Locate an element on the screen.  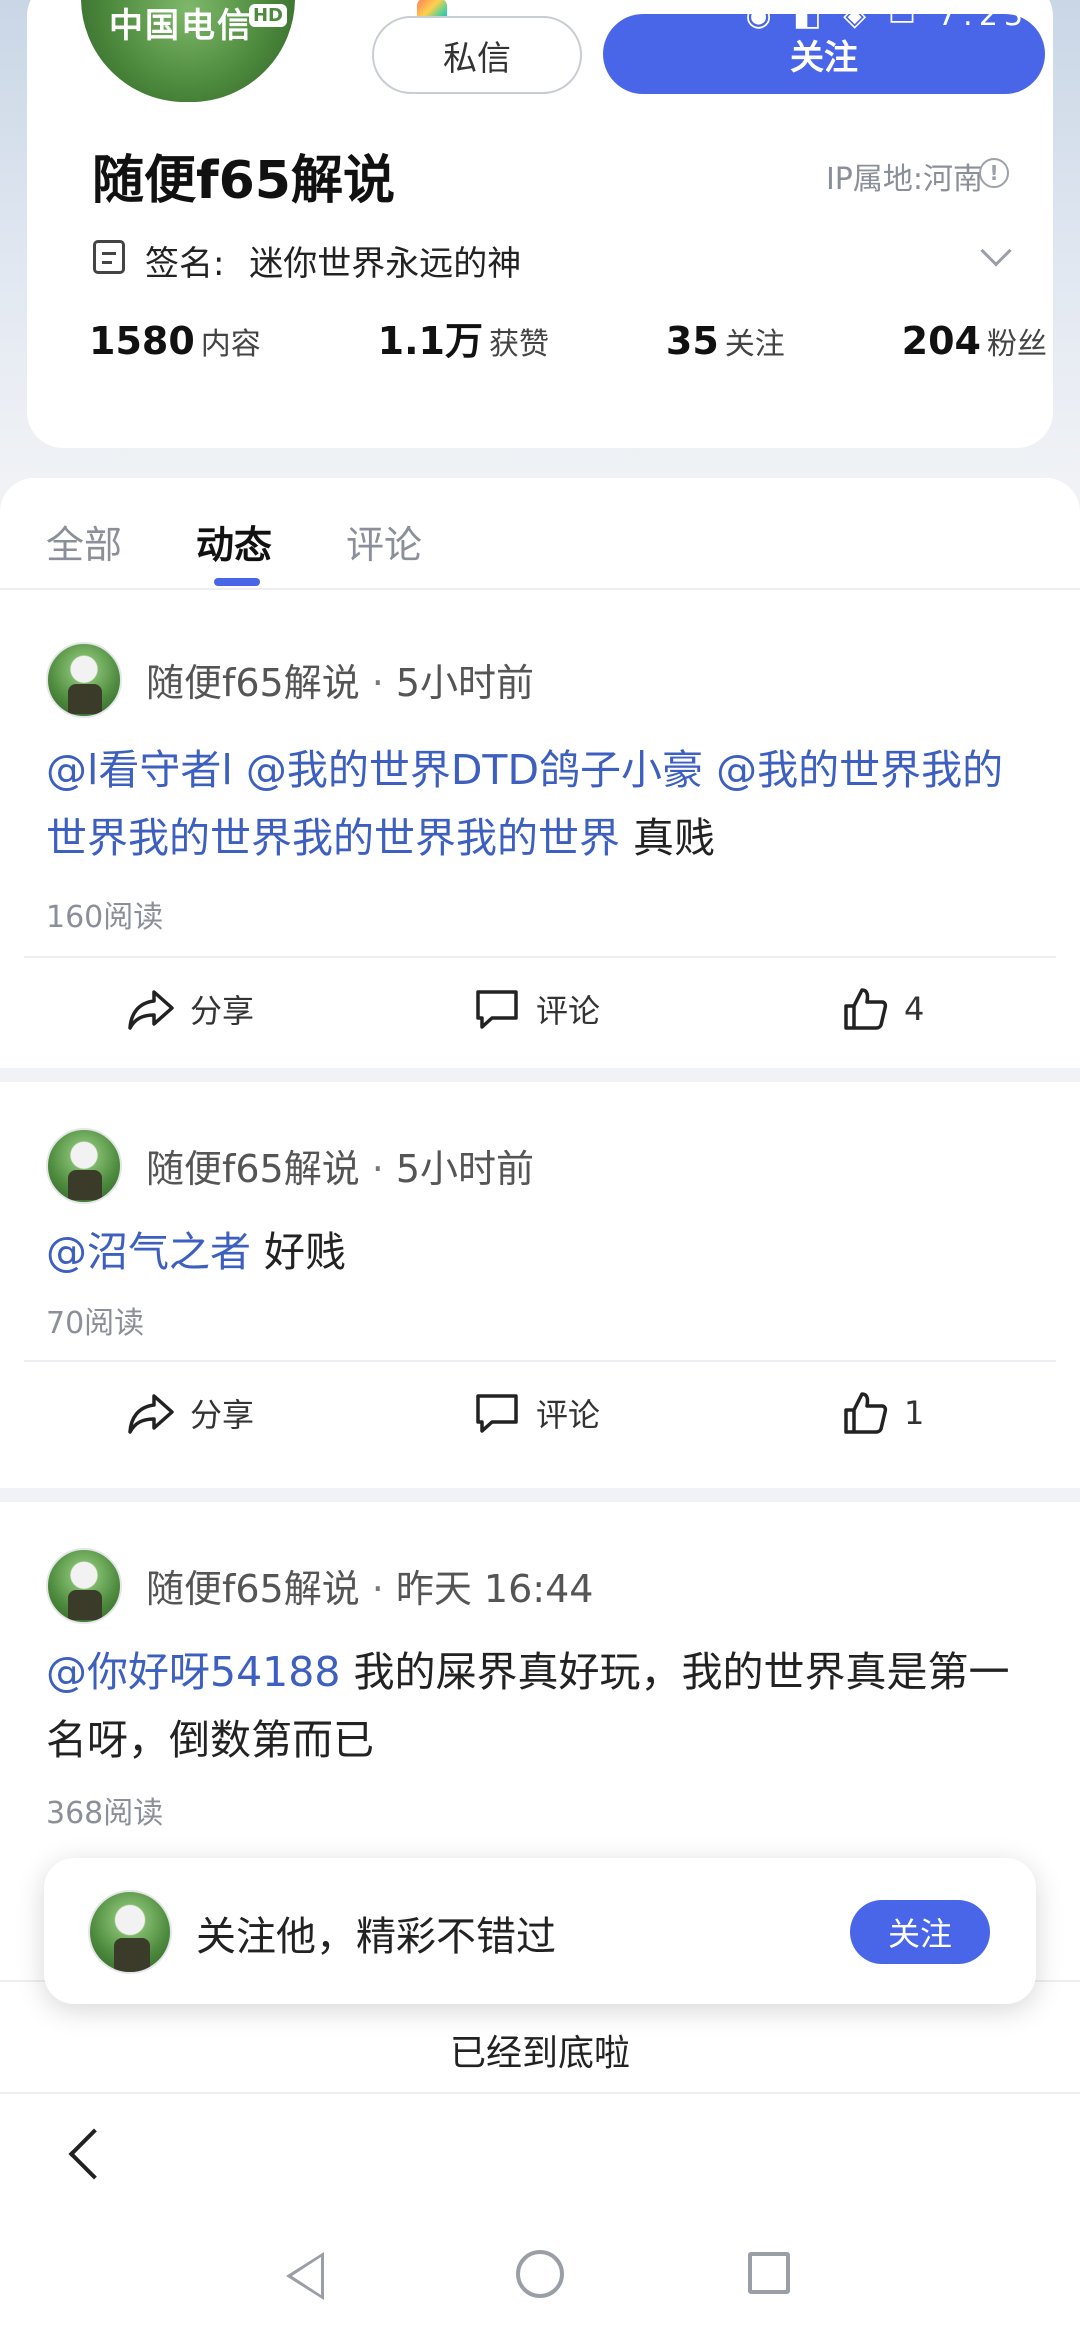
post-actions: 分享 评论 4 is located at coordinates (540, 1008).